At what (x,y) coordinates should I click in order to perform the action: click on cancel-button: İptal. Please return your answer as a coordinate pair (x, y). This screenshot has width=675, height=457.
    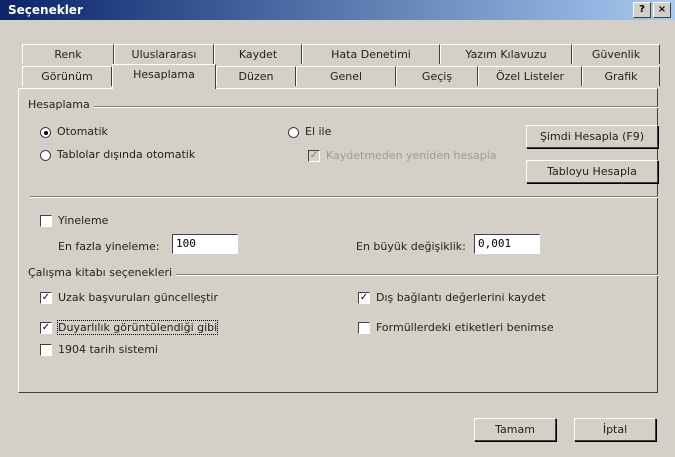
    Looking at the image, I should click on (615, 429).